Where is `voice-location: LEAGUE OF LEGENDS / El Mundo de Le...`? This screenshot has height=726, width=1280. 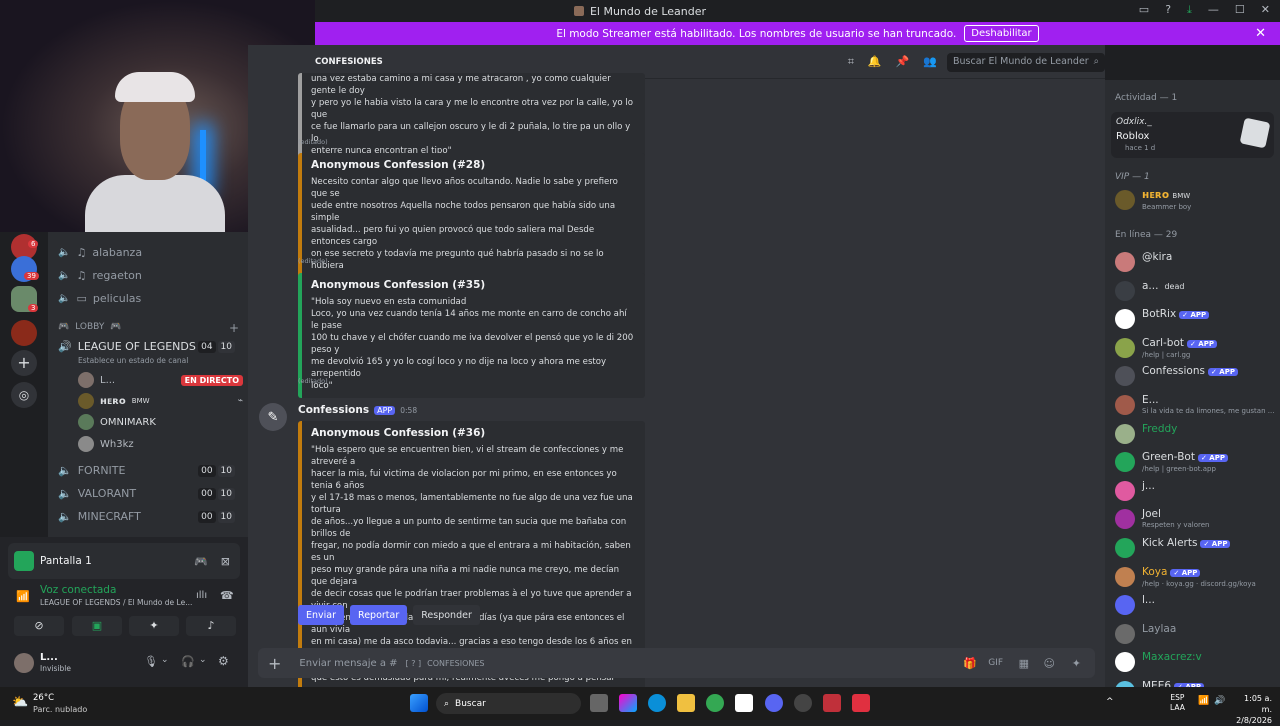
voice-location: LEAGUE OF LEGENDS / El Mundo de Le... is located at coordinates (116, 602).